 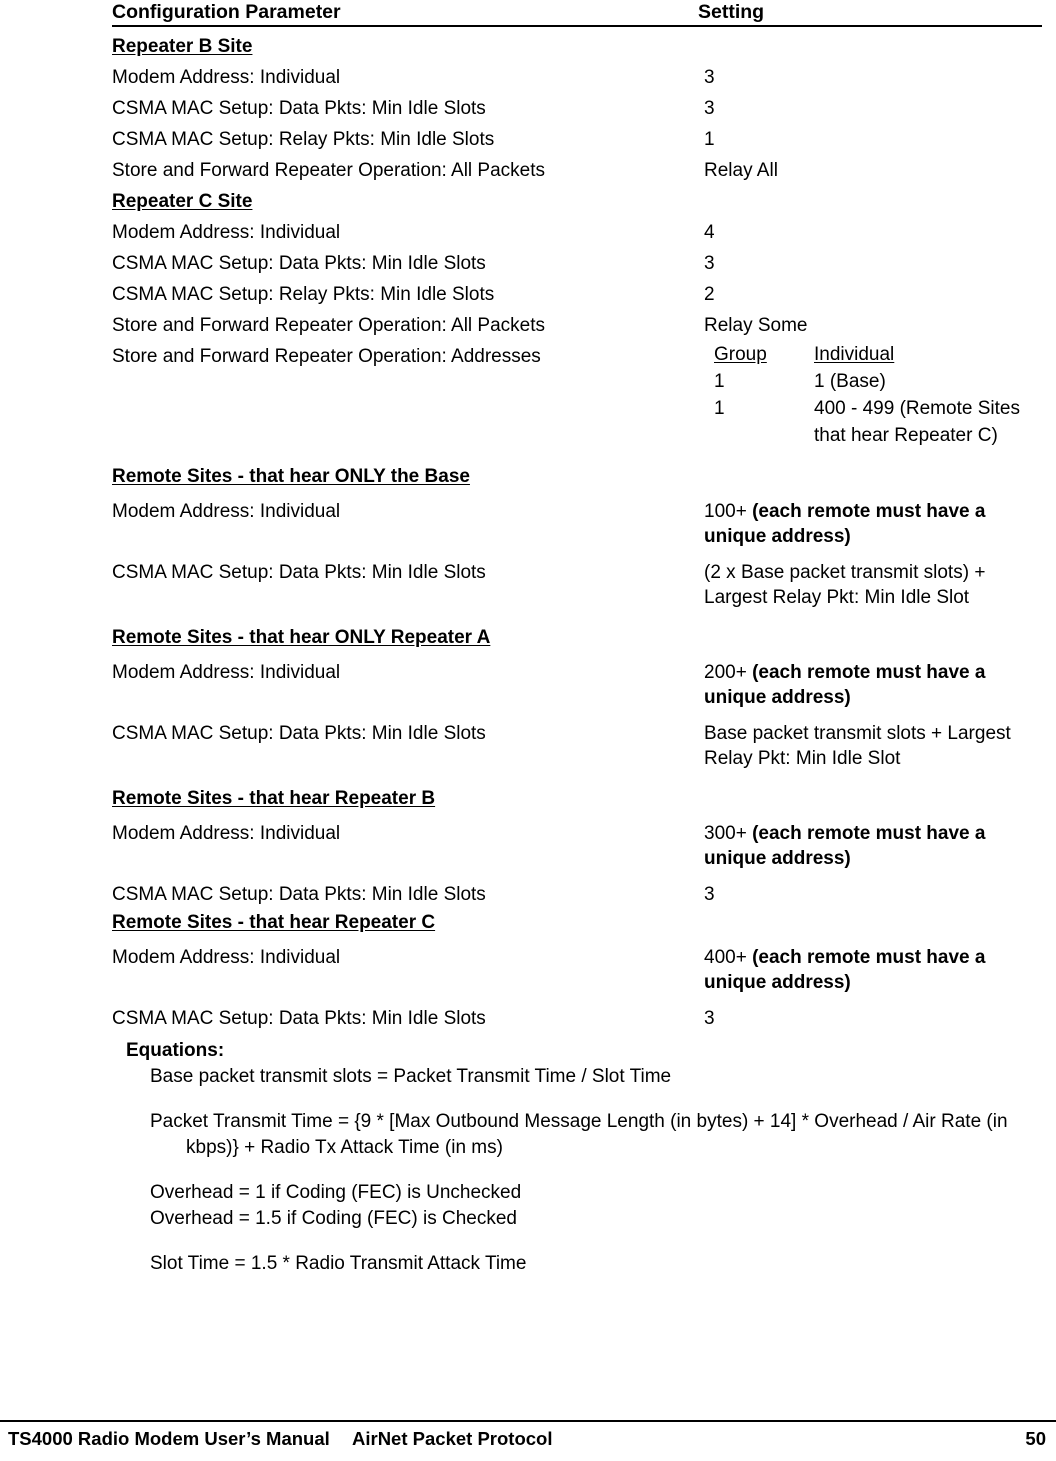 What do you see at coordinates (740, 354) in the screenshot?
I see `address-col-header-group: Group` at bounding box center [740, 354].